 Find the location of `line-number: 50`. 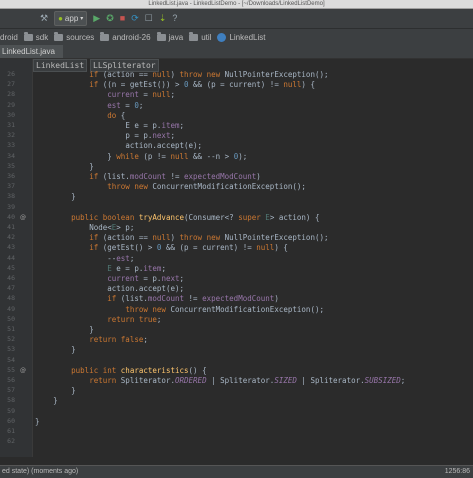

line-number: 50 is located at coordinates (11, 318).